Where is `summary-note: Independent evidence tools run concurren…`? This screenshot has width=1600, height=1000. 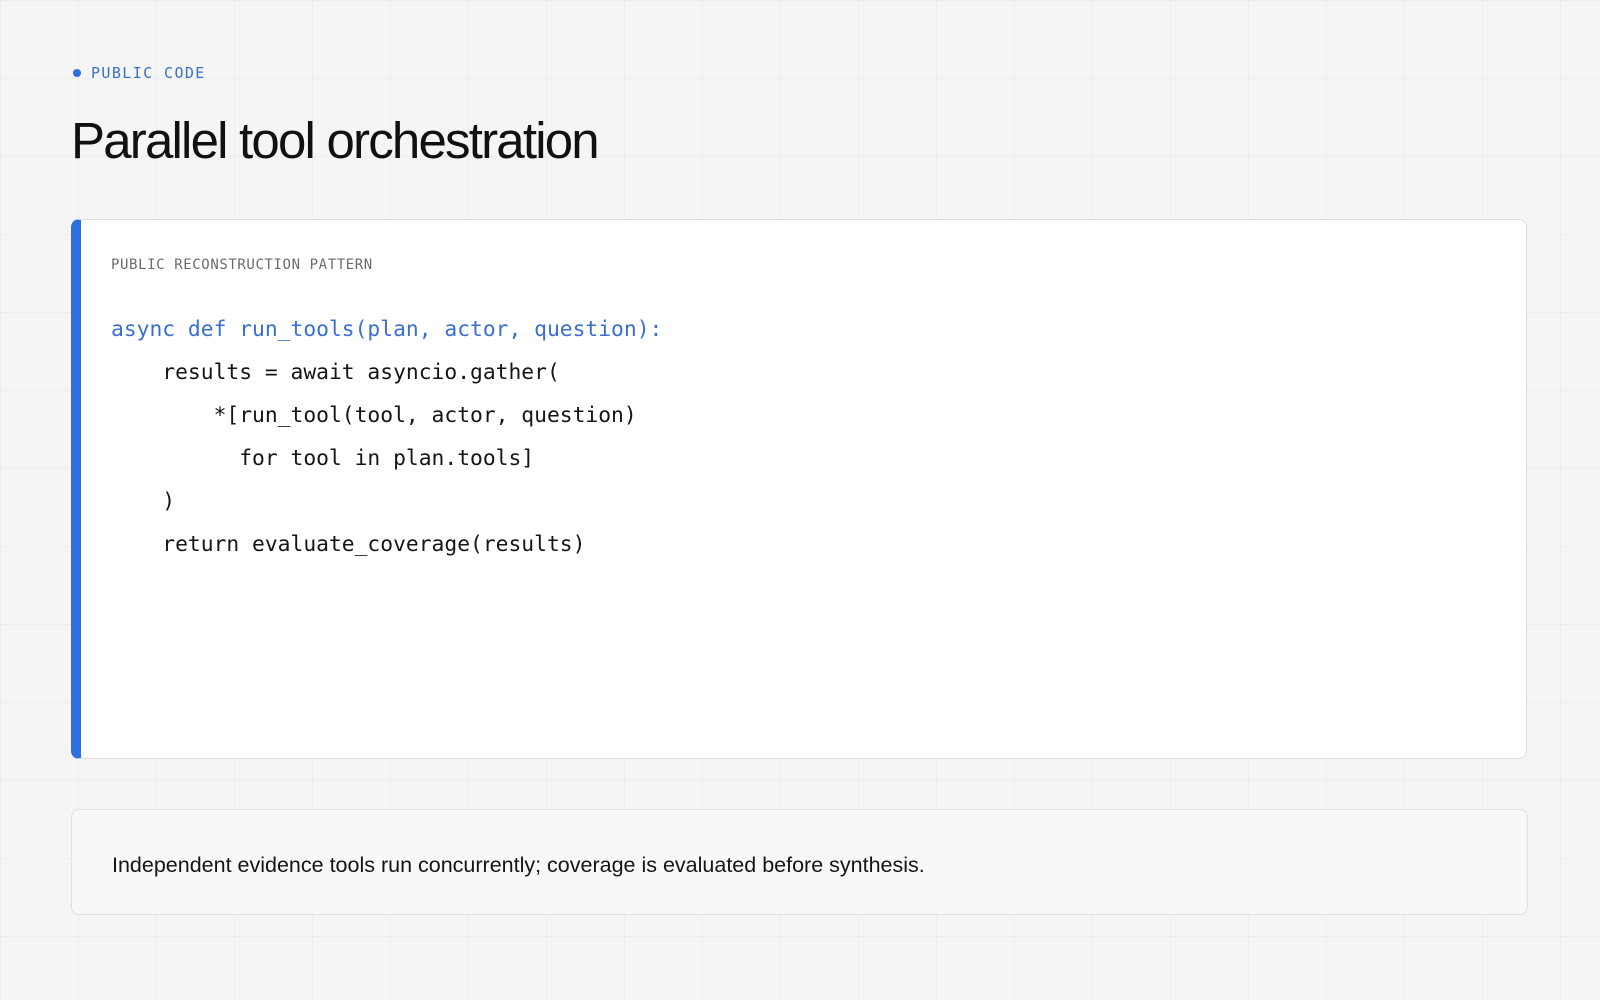 summary-note: Independent evidence tools run concurren… is located at coordinates (799, 862).